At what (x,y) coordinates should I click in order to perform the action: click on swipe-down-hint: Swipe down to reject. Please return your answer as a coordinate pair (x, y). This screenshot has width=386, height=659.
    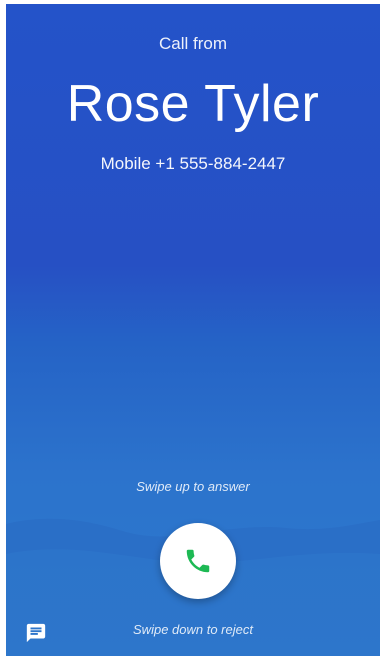
    Looking at the image, I should click on (193, 629).